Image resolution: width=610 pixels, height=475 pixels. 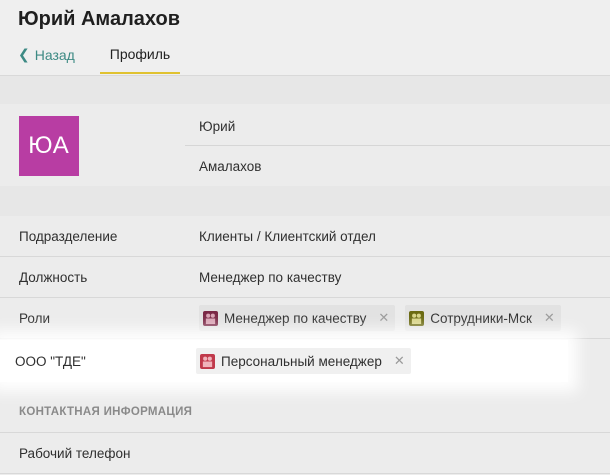 What do you see at coordinates (54, 54) in the screenshot?
I see `back-label: Назад` at bounding box center [54, 54].